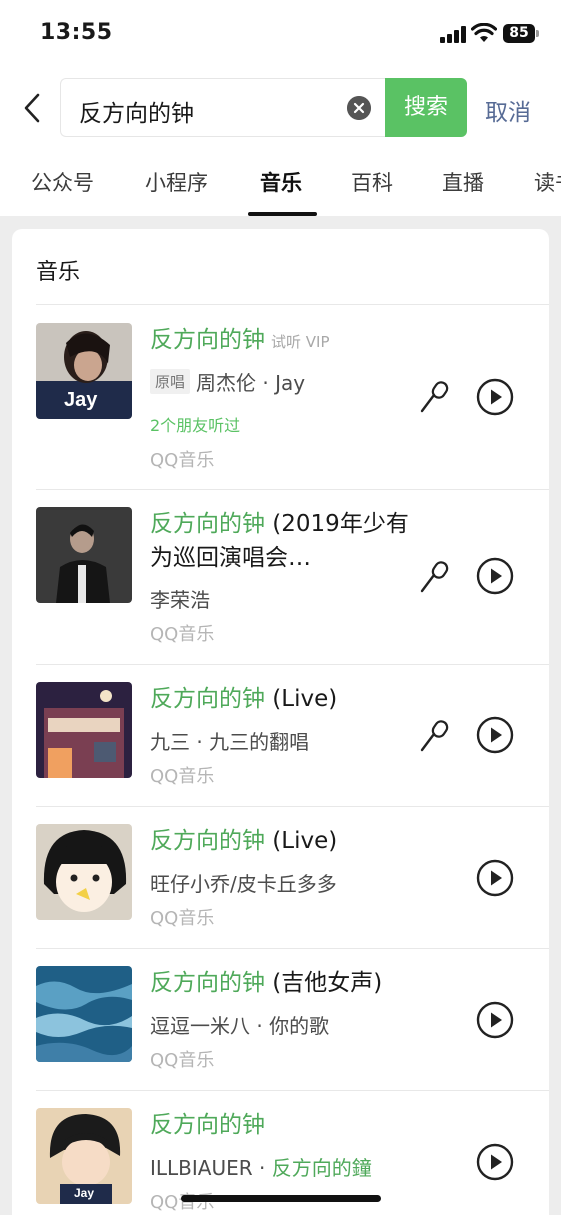  What do you see at coordinates (32, 108) in the screenshot?
I see `back-arrow-icon` at bounding box center [32, 108].